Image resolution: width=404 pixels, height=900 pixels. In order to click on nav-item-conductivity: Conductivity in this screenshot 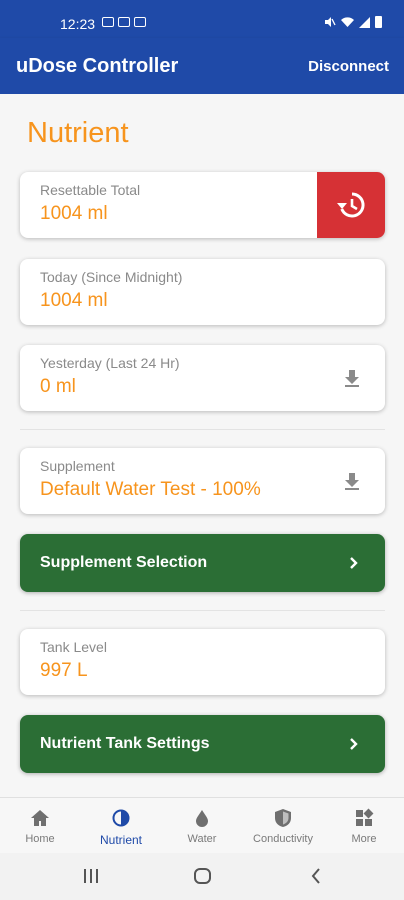, I will do `click(283, 826)`.